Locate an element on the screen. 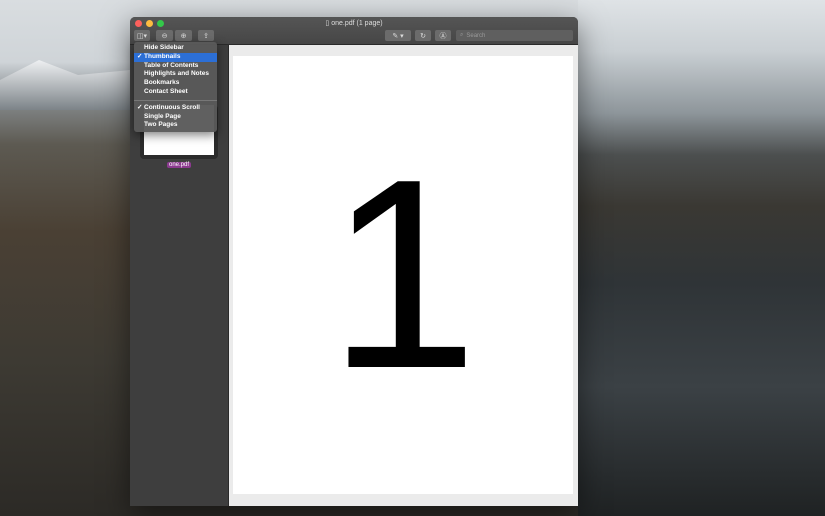 The height and width of the screenshot is (516, 825). menu-item-label: Thumbnails is located at coordinates (162, 56).